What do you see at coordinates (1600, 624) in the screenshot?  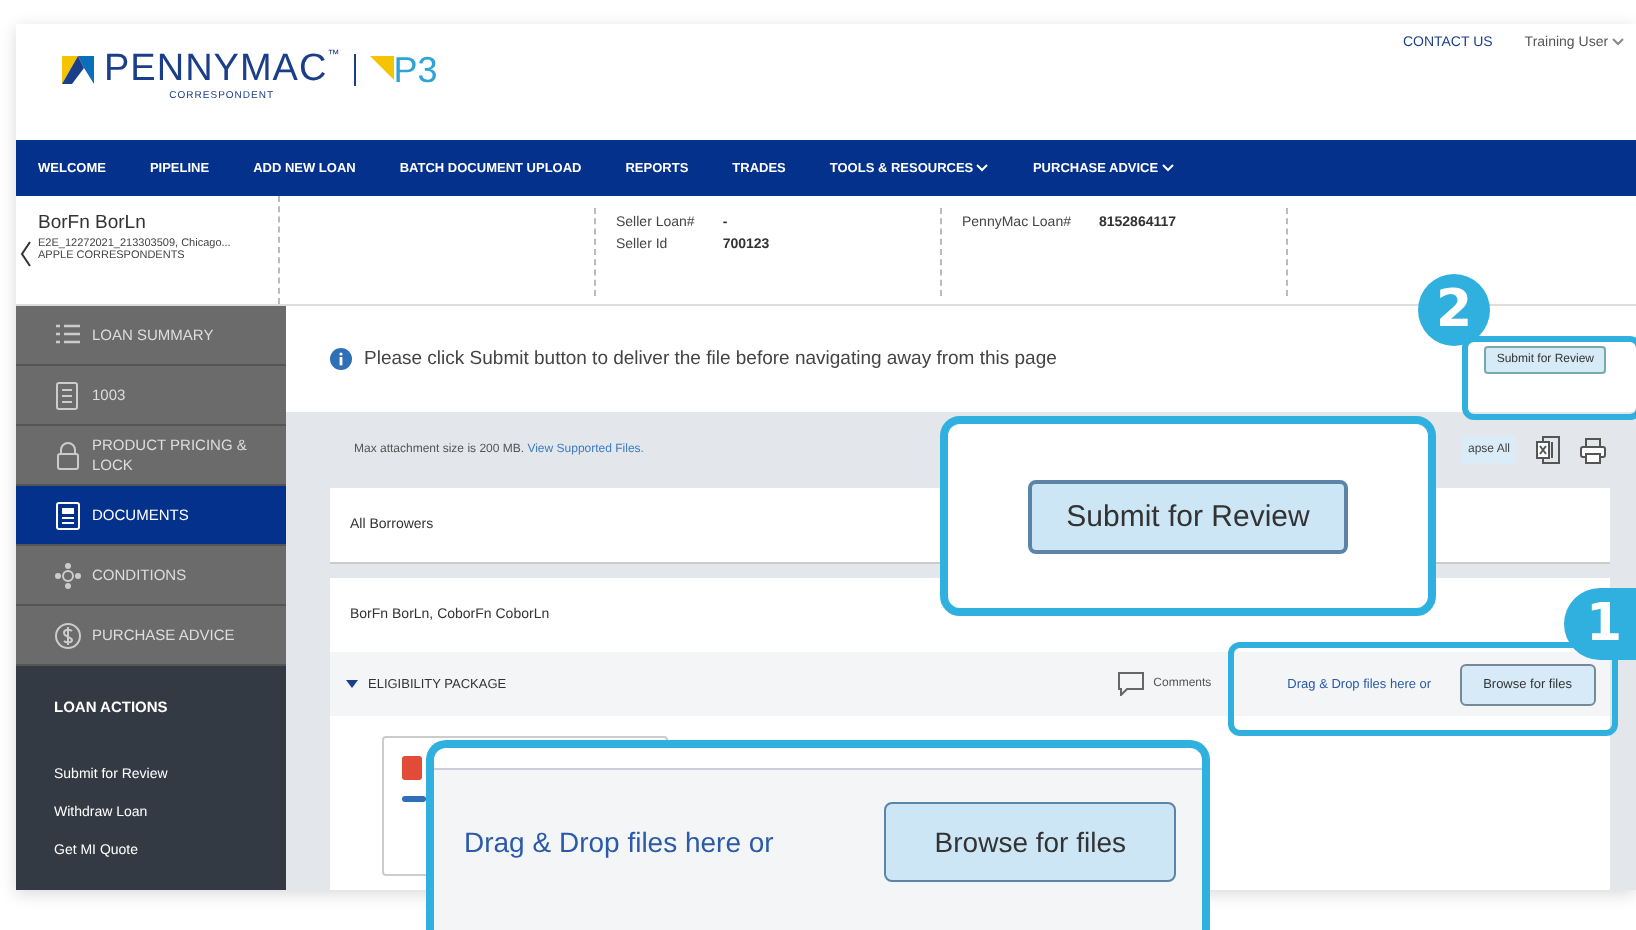 I see `step-number: 1` at bounding box center [1600, 624].